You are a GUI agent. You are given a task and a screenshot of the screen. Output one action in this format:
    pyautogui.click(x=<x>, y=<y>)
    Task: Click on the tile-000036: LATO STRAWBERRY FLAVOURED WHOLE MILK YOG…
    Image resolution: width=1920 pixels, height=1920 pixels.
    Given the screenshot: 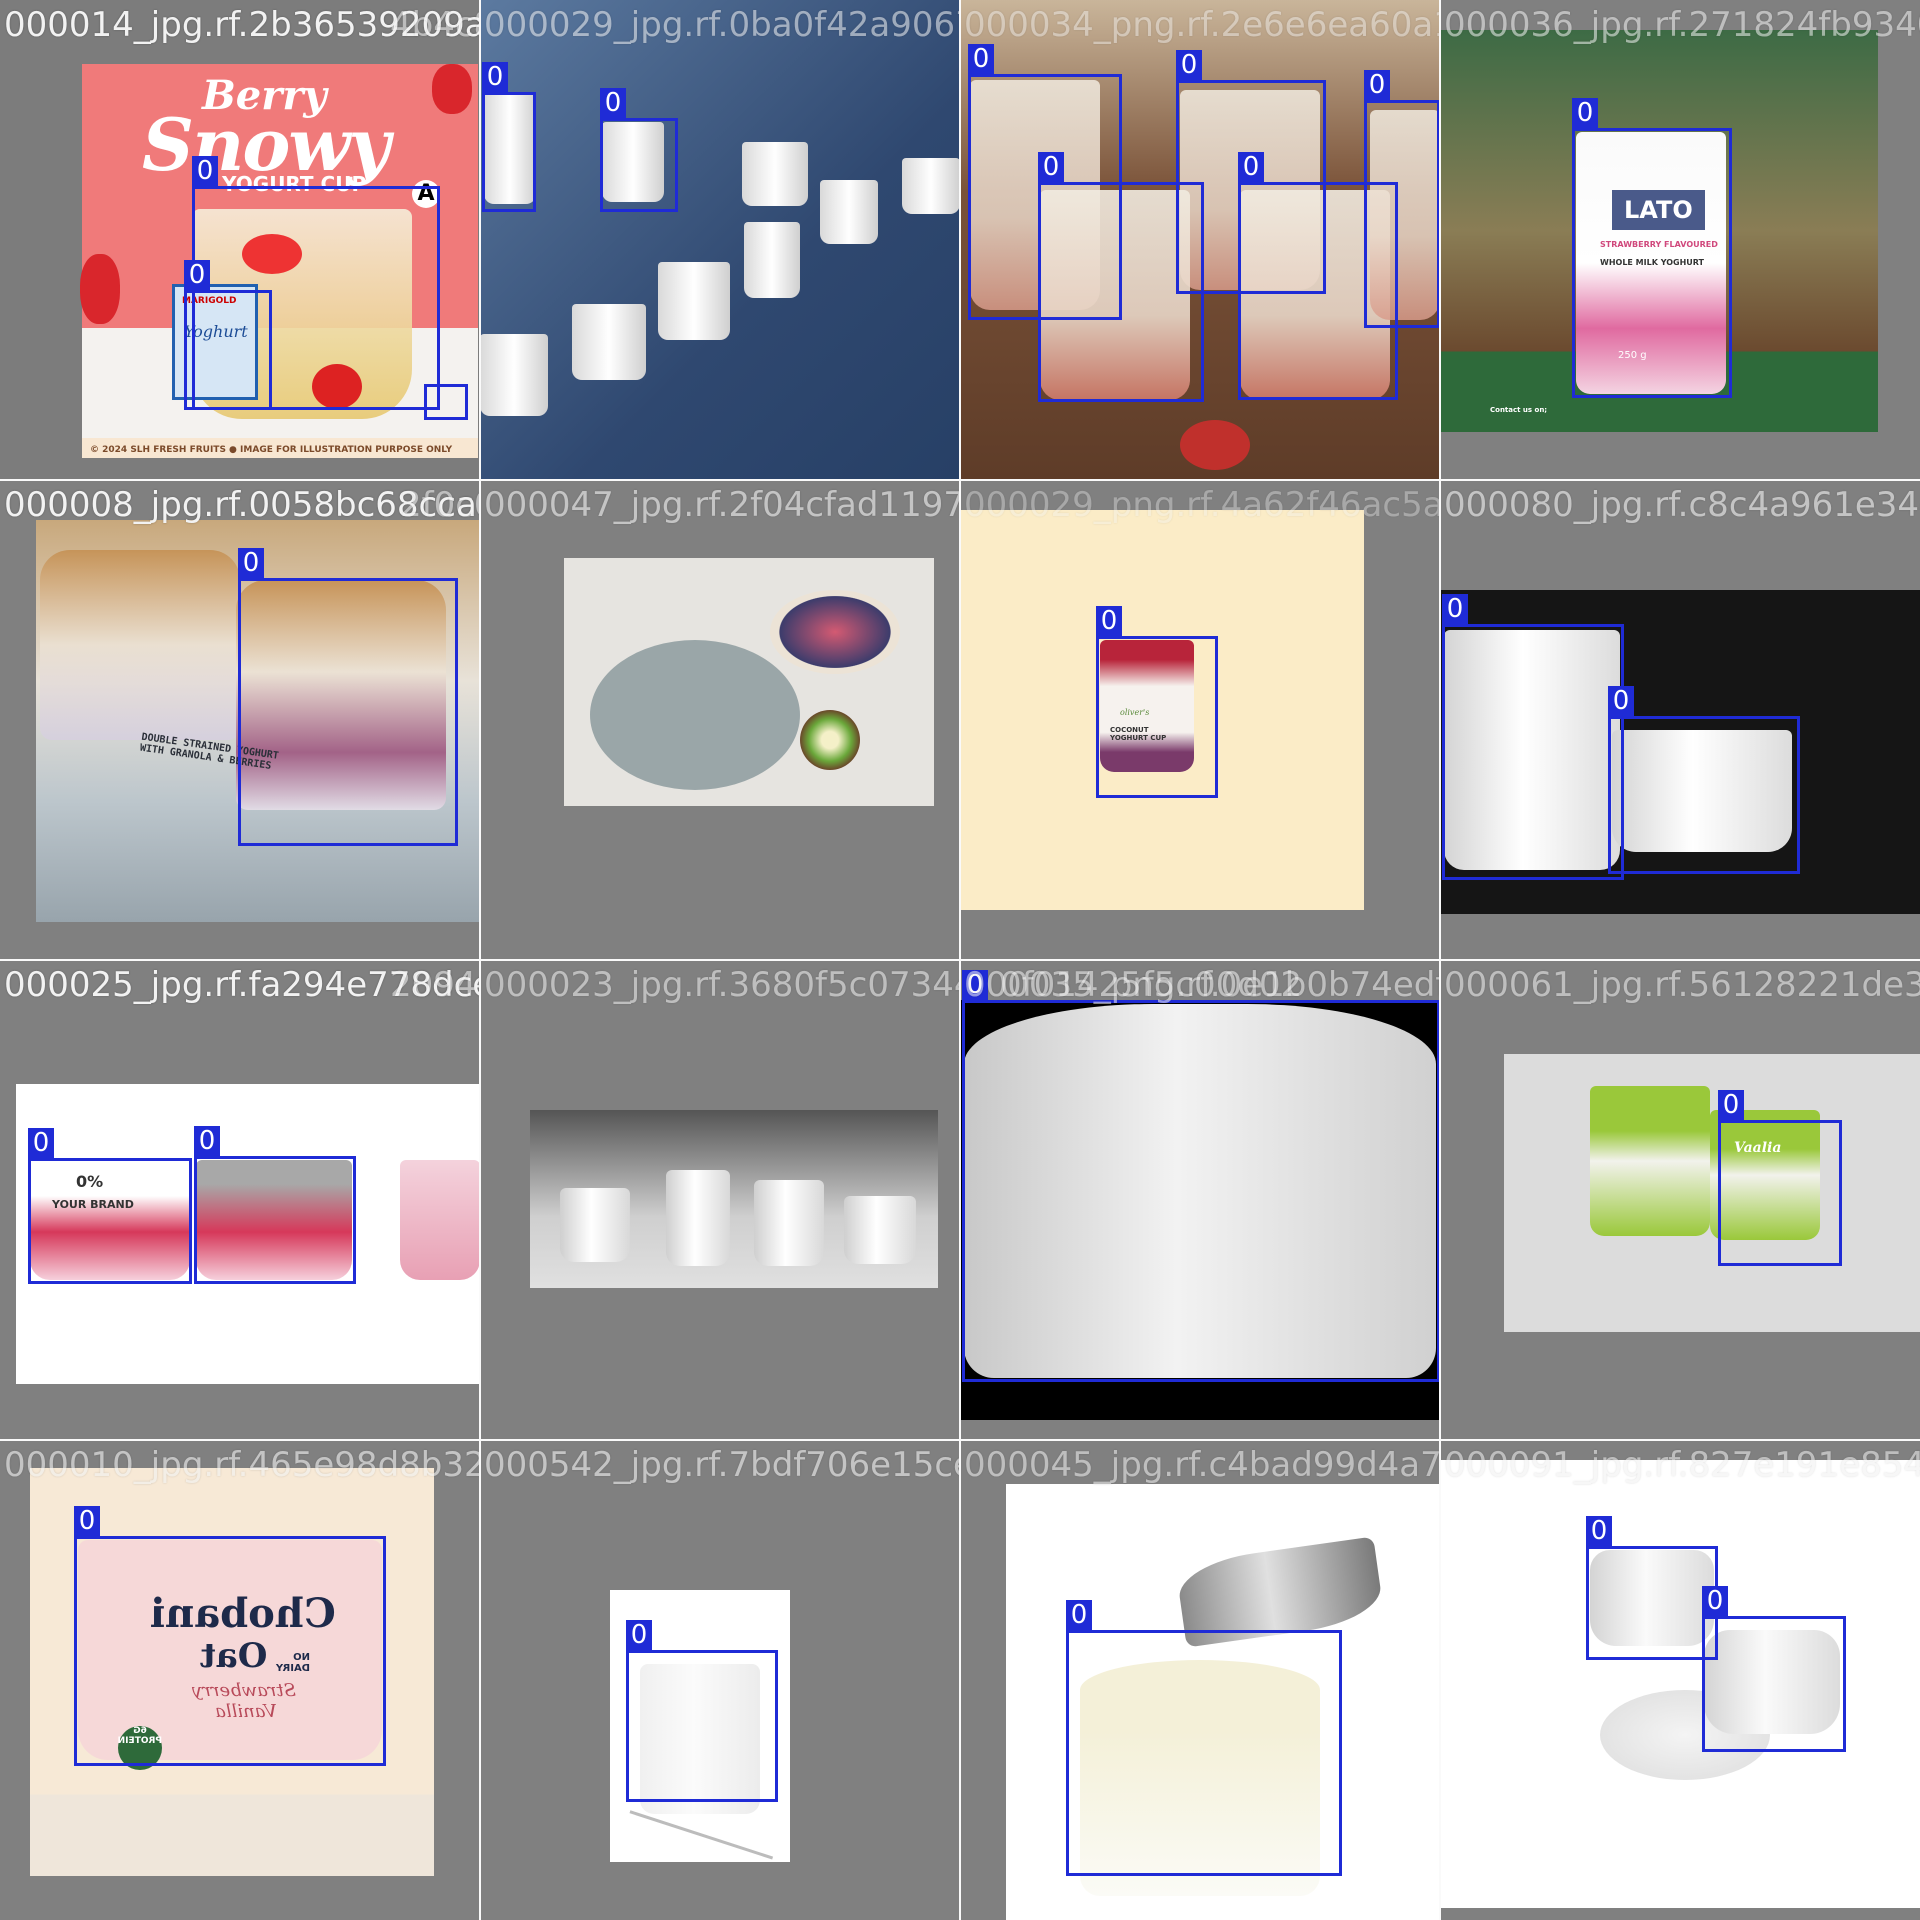 What is the action you would take?
    pyautogui.click(x=1680, y=240)
    